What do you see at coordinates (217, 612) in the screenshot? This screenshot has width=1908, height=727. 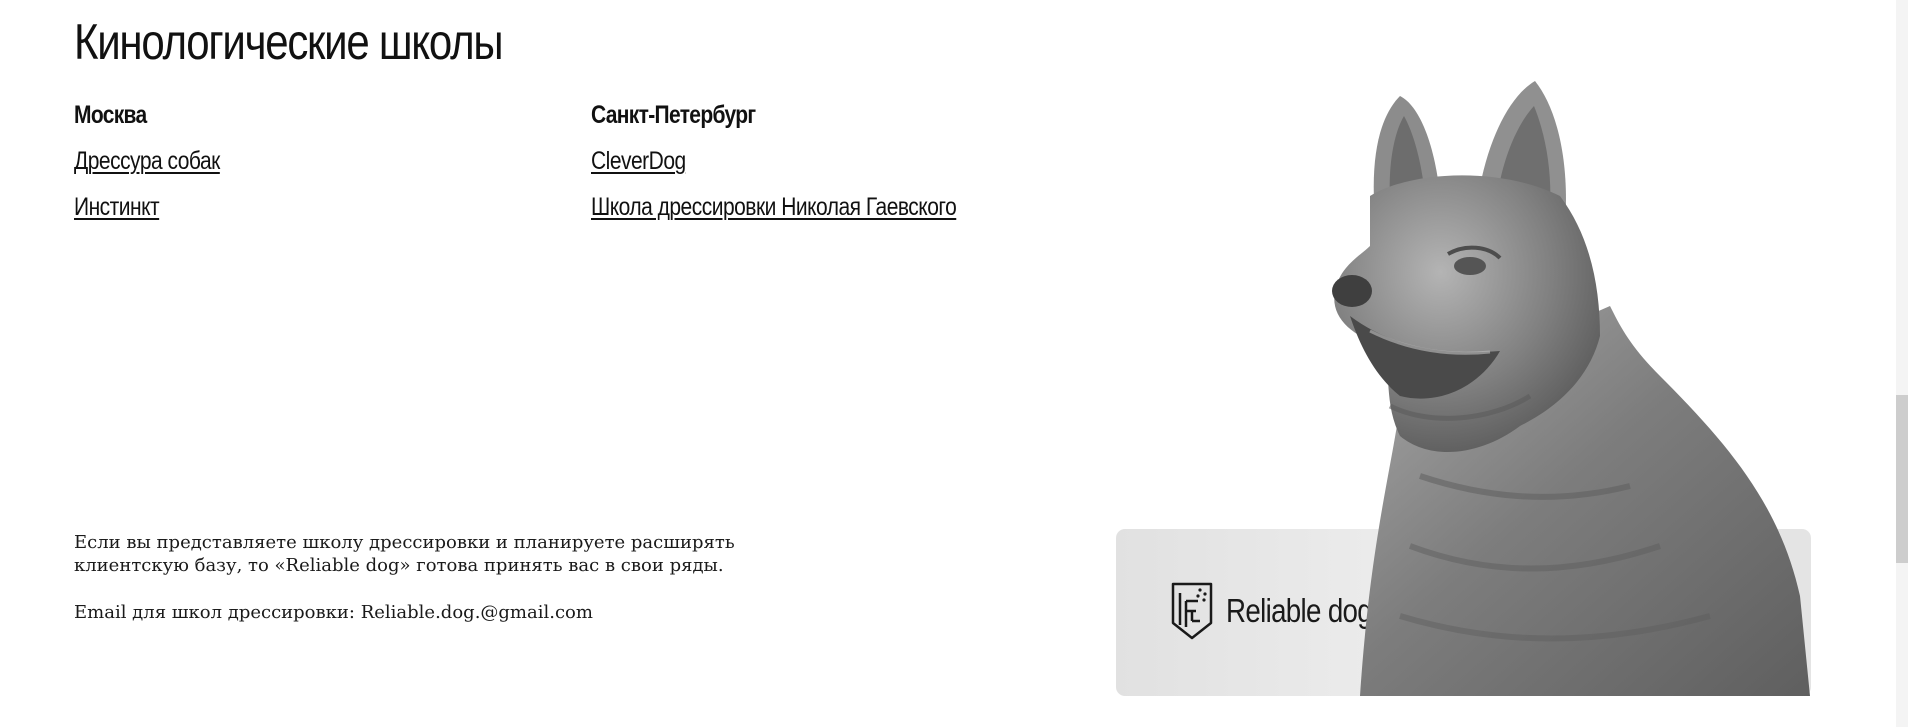 I see `email-label: Email для школ дрессировки:` at bounding box center [217, 612].